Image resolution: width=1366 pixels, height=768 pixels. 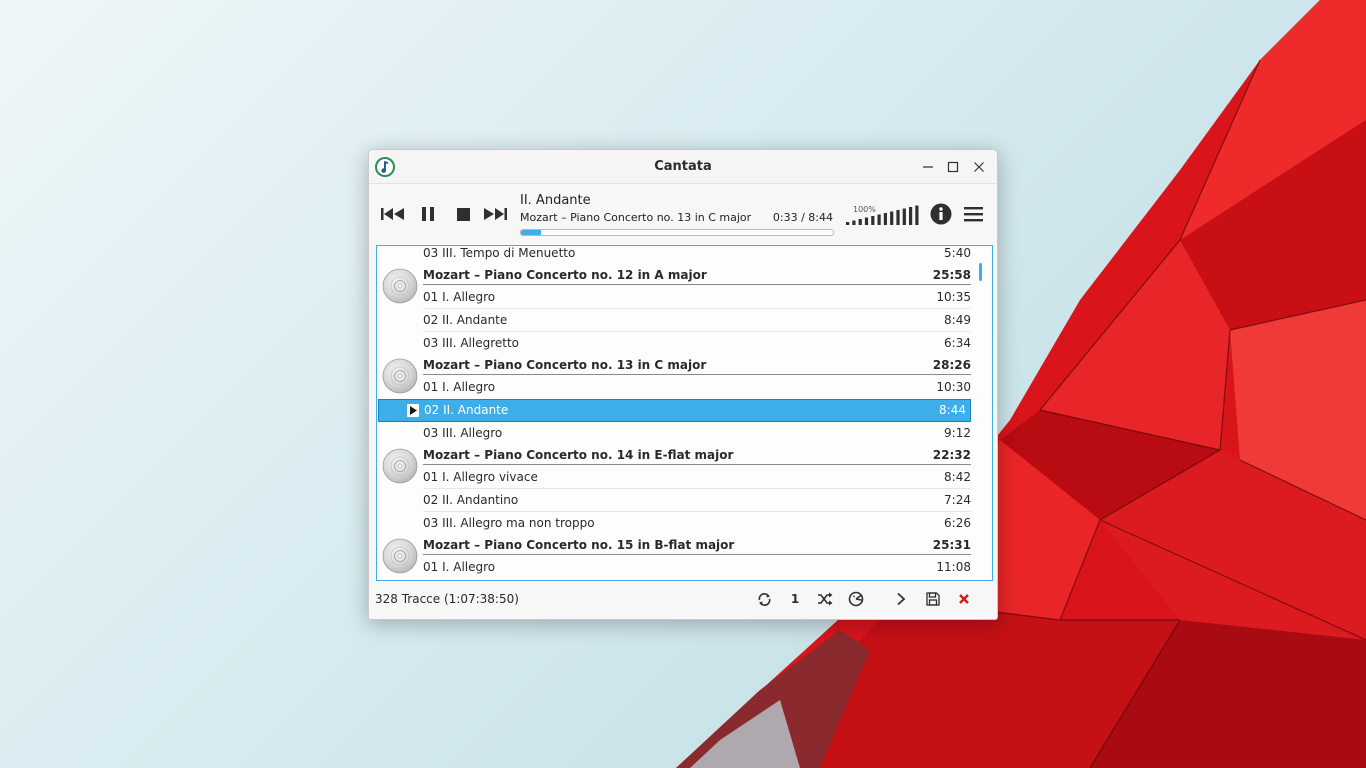 I want to click on track-duration: 8:49, so click(x=957, y=320).